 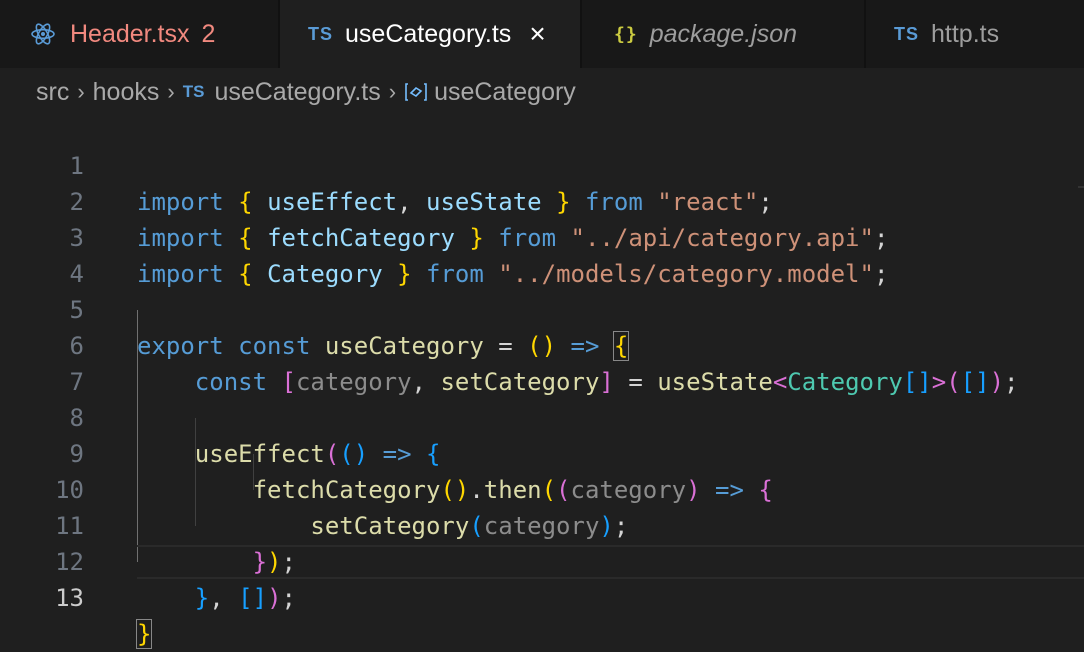 What do you see at coordinates (542, 362) in the screenshot?
I see `code-line: 7` at bounding box center [542, 362].